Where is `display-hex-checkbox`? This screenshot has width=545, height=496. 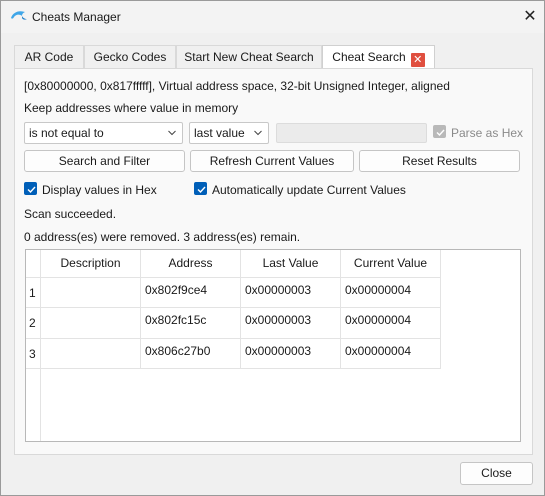
display-hex-checkbox is located at coordinates (30, 188).